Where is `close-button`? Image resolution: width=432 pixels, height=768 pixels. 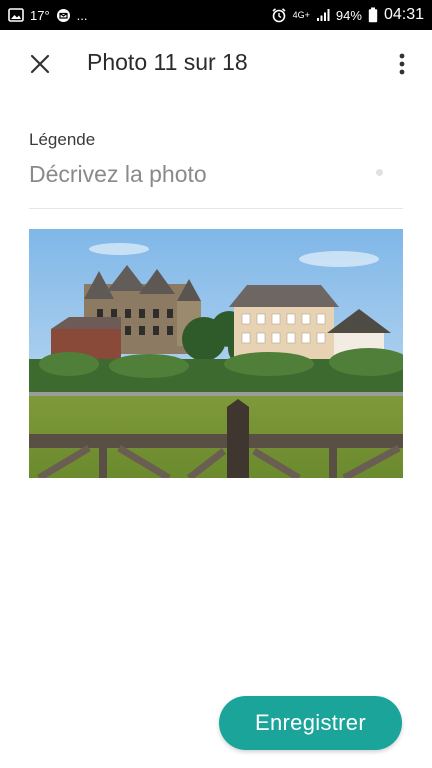
close-button is located at coordinates (40, 66).